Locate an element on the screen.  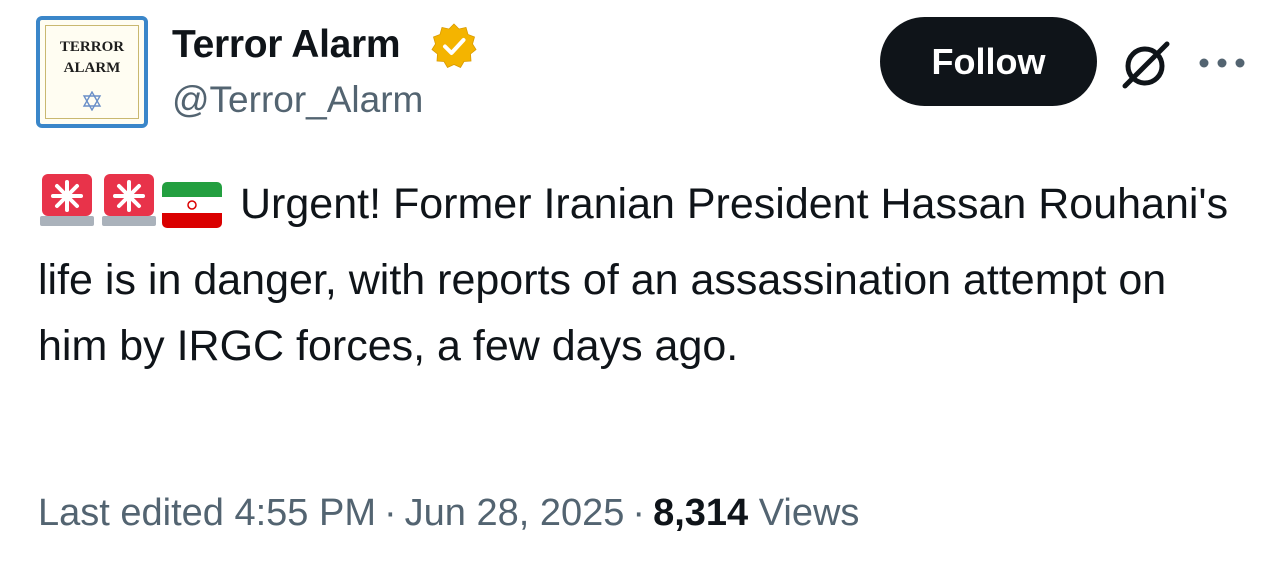
grok-icon is located at coordinates (1146, 65).